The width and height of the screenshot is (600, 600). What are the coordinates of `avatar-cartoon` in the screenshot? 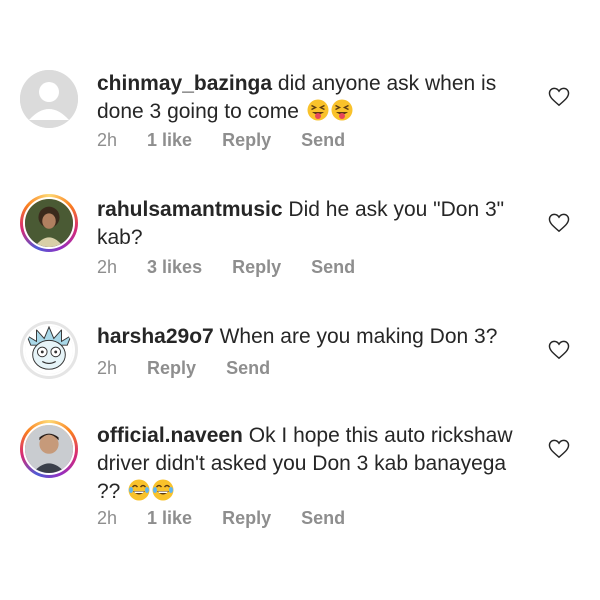 It's located at (49, 350).